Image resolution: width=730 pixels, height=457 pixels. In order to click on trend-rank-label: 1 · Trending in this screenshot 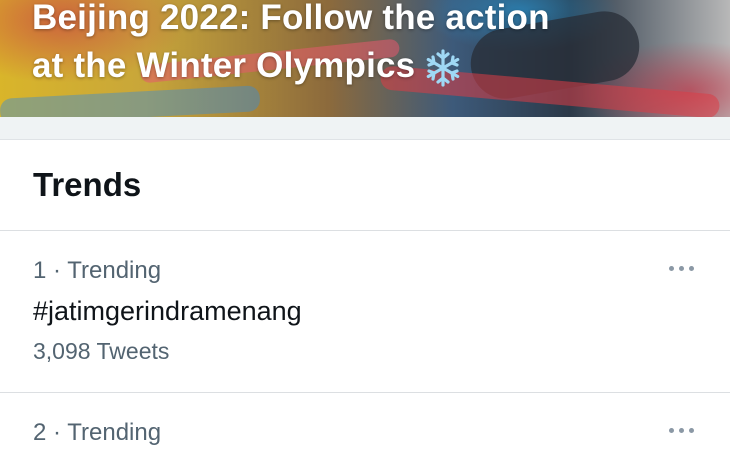, I will do `click(97, 270)`.